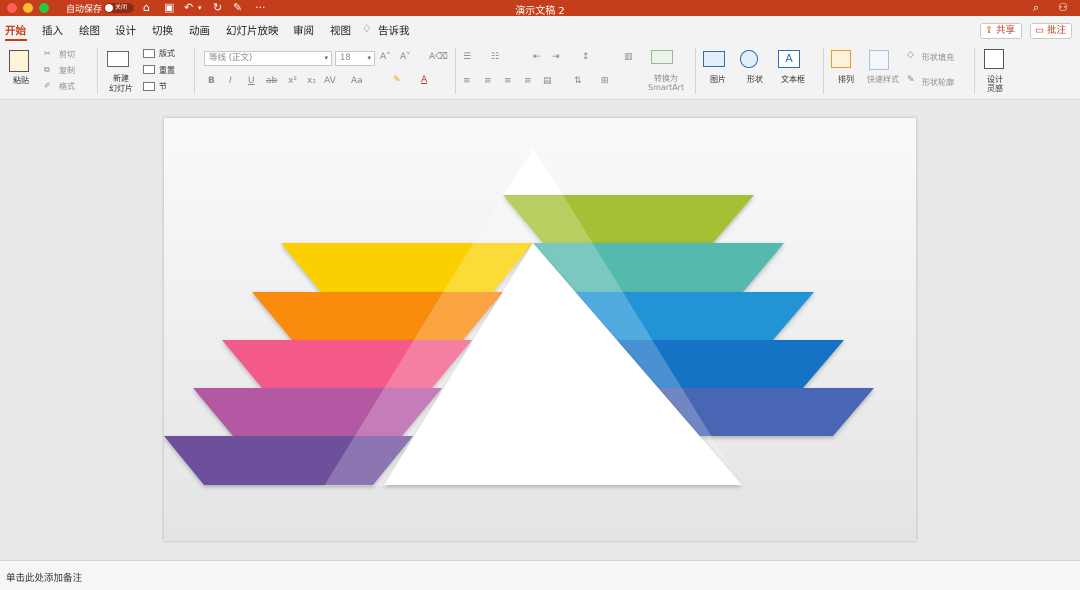 The width and height of the screenshot is (1080, 590). Describe the element at coordinates (540, 11) in the screenshot. I see `window-title: 演示文稿 2` at that location.